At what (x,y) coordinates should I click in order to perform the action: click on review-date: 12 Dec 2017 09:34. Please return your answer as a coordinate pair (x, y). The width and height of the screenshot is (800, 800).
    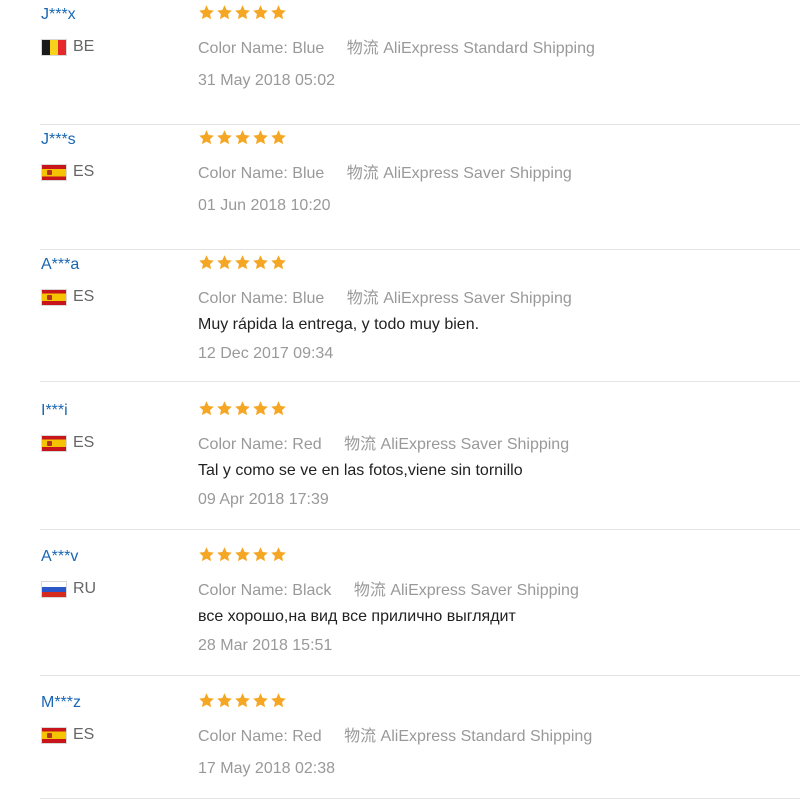
    Looking at the image, I should click on (266, 353).